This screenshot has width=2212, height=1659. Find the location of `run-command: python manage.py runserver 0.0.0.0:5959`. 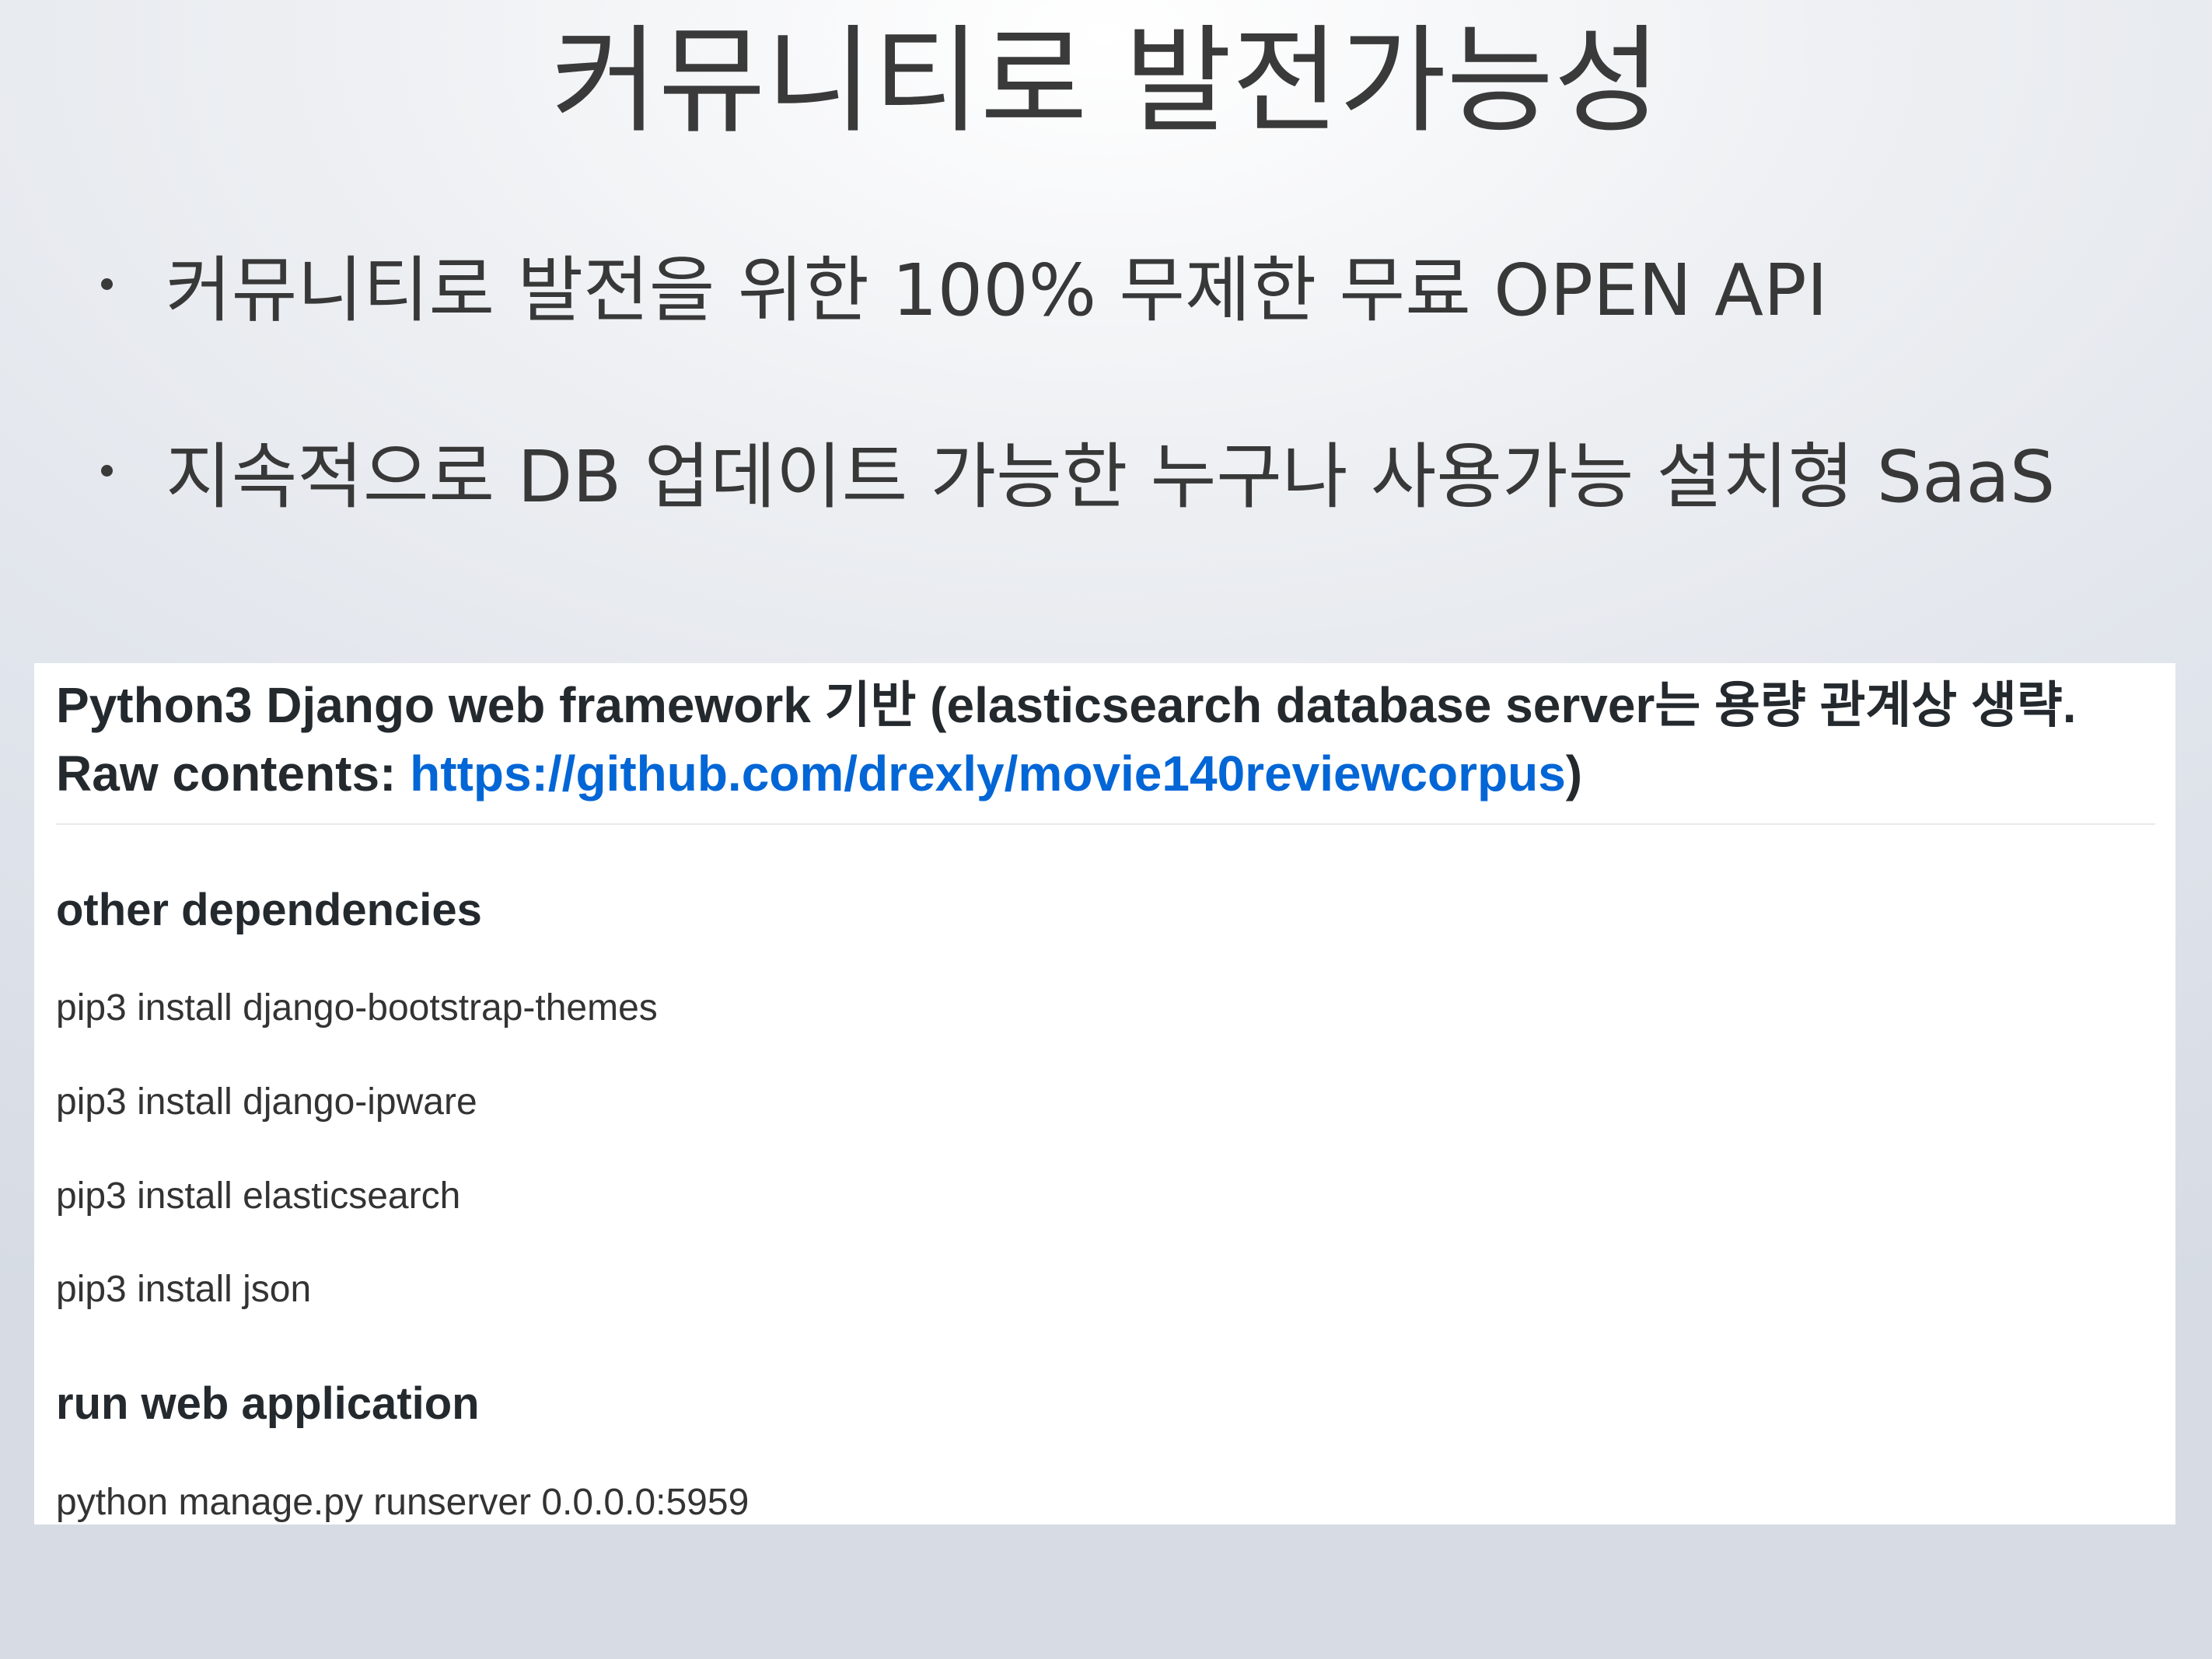

run-command: python manage.py runserver 0.0.0.0:5959 is located at coordinates (403, 1502).